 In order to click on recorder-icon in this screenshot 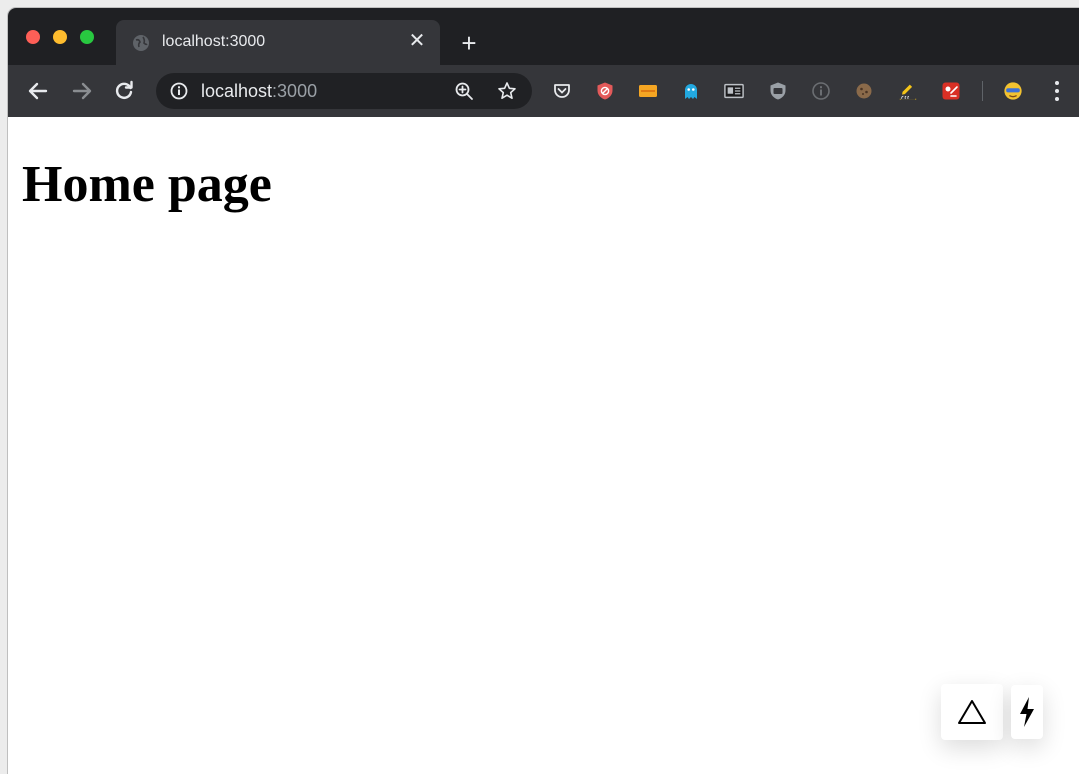, I will do `click(951, 91)`.